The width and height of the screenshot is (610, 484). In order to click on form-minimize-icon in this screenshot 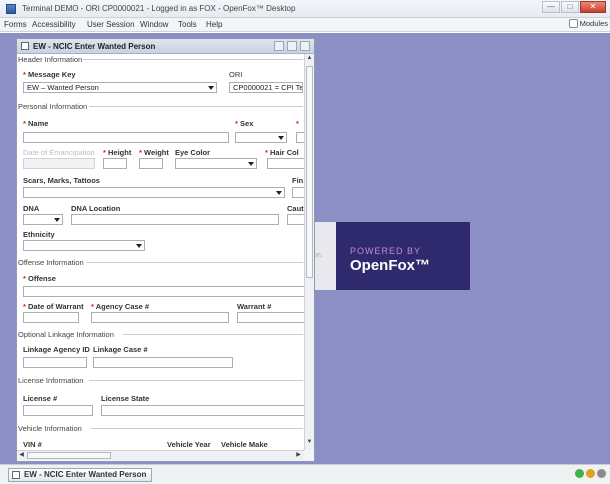, I will do `click(279, 46)`.